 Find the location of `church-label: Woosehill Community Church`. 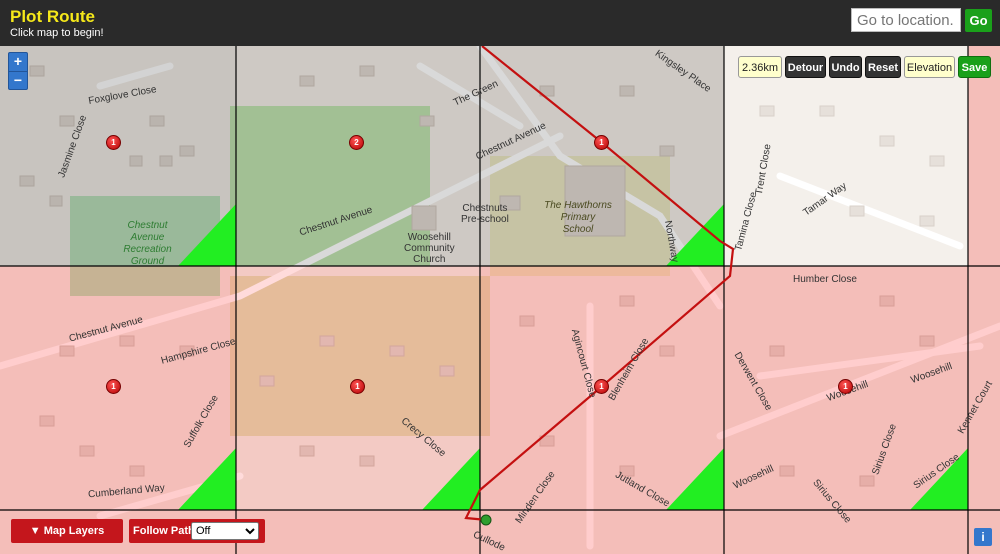

church-label: Woosehill Community Church is located at coordinates (429, 248).